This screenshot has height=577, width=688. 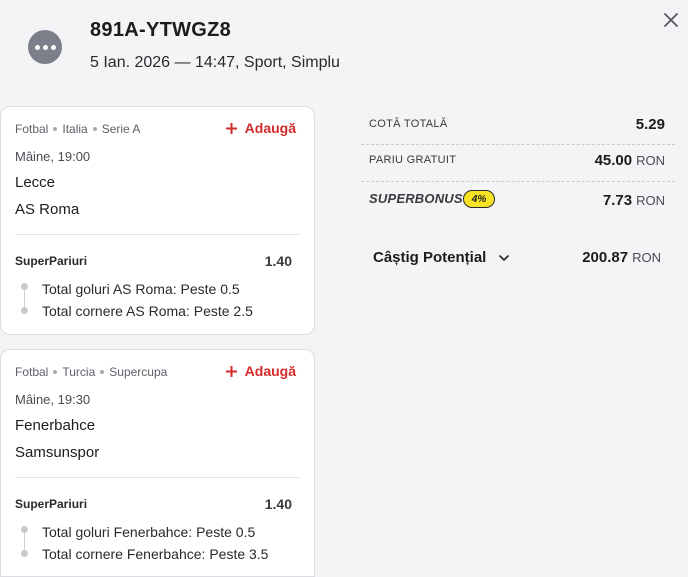 What do you see at coordinates (413, 160) in the screenshot?
I see `free-bet-label: PARIU GRATUIT` at bounding box center [413, 160].